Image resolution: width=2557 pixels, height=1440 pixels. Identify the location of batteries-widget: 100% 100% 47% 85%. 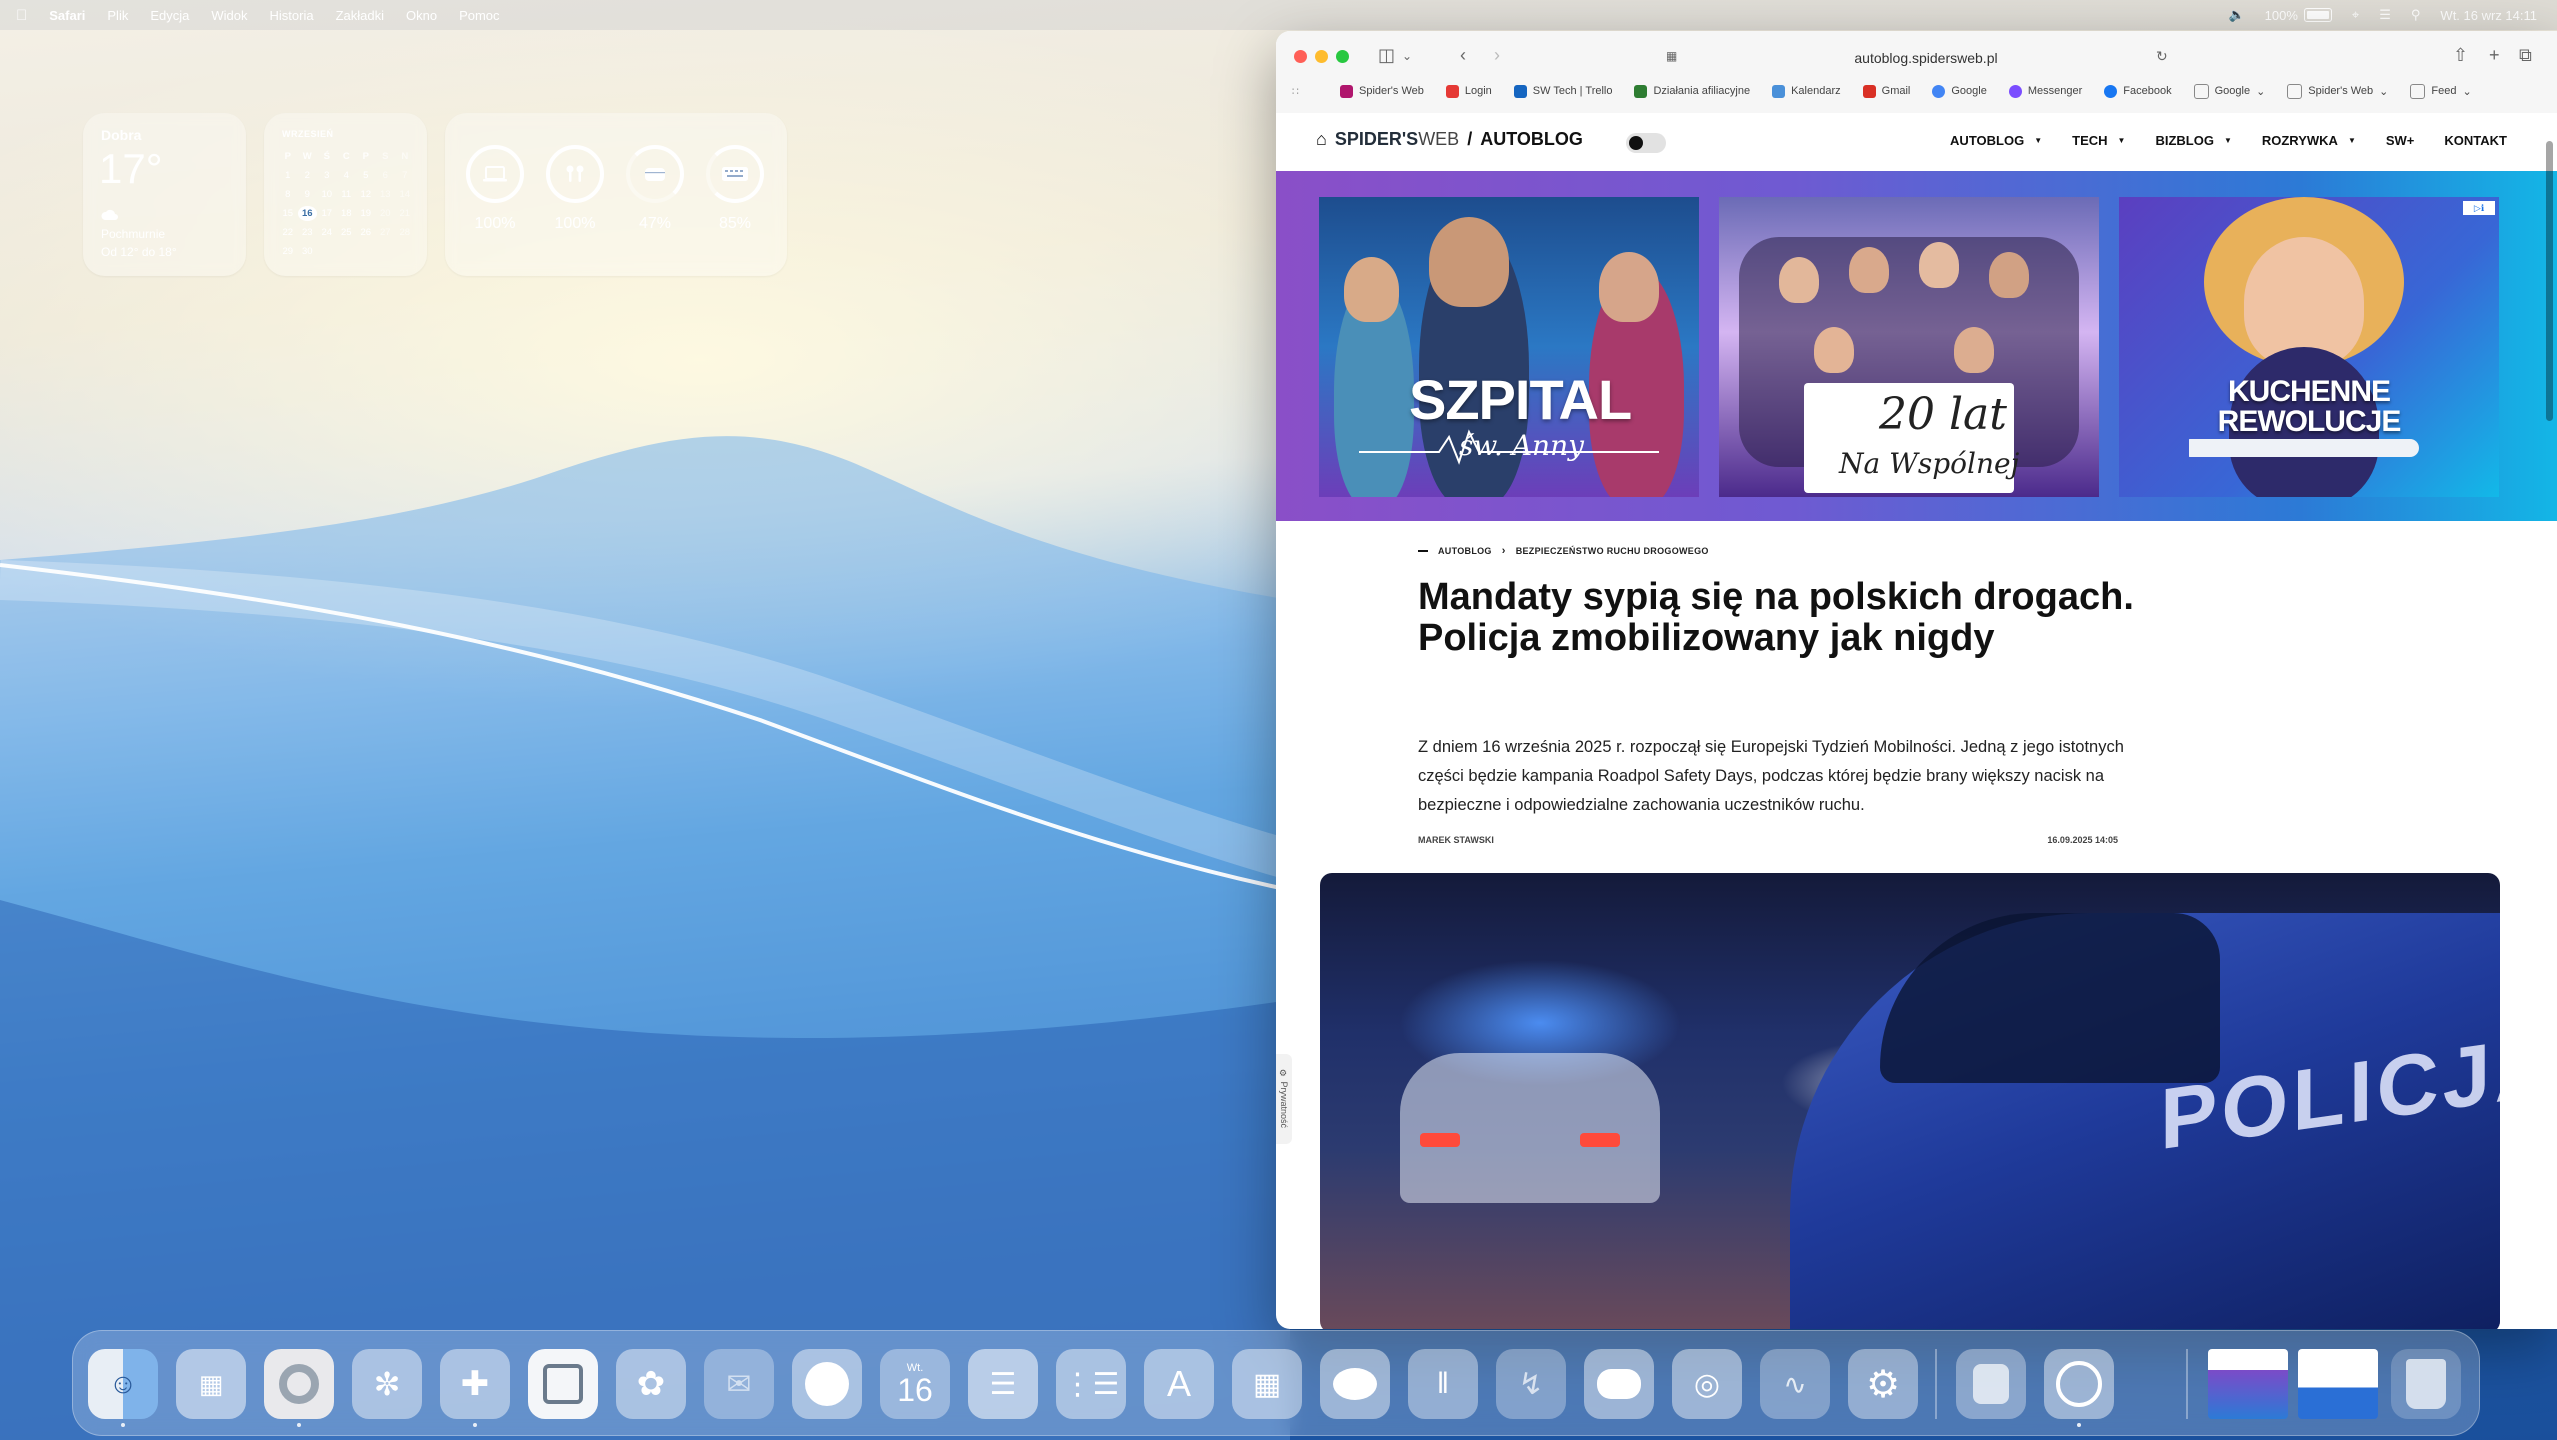
(616, 194).